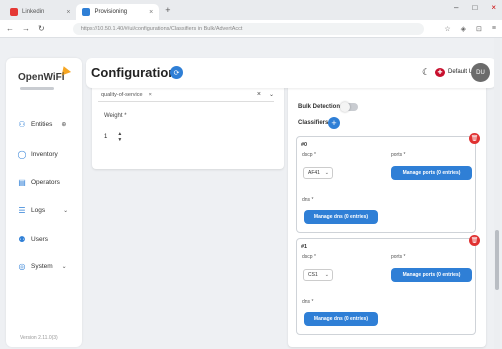 This screenshot has height=349, width=502. What do you see at coordinates (33, 12) in the screenshot?
I see `tab-label: Linkedin` at bounding box center [33, 12].